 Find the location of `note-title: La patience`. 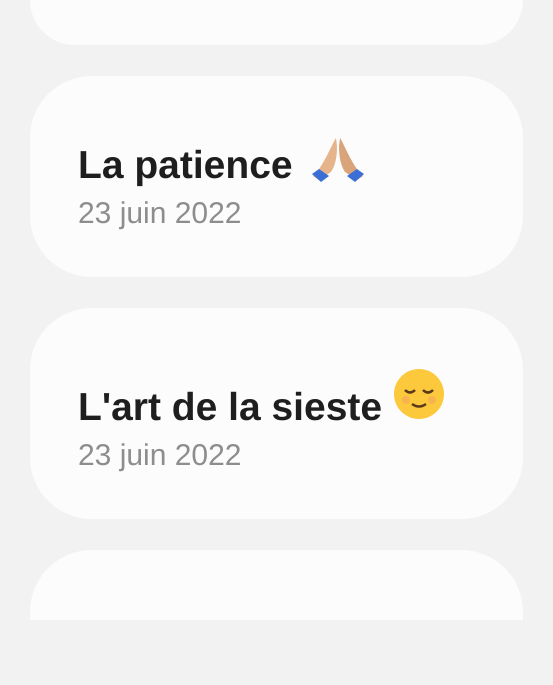

note-title: La patience is located at coordinates (185, 165).